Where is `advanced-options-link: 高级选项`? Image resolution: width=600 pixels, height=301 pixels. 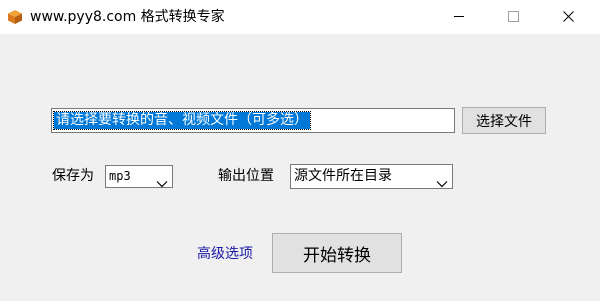 advanced-options-link: 高级选项 is located at coordinates (225, 254).